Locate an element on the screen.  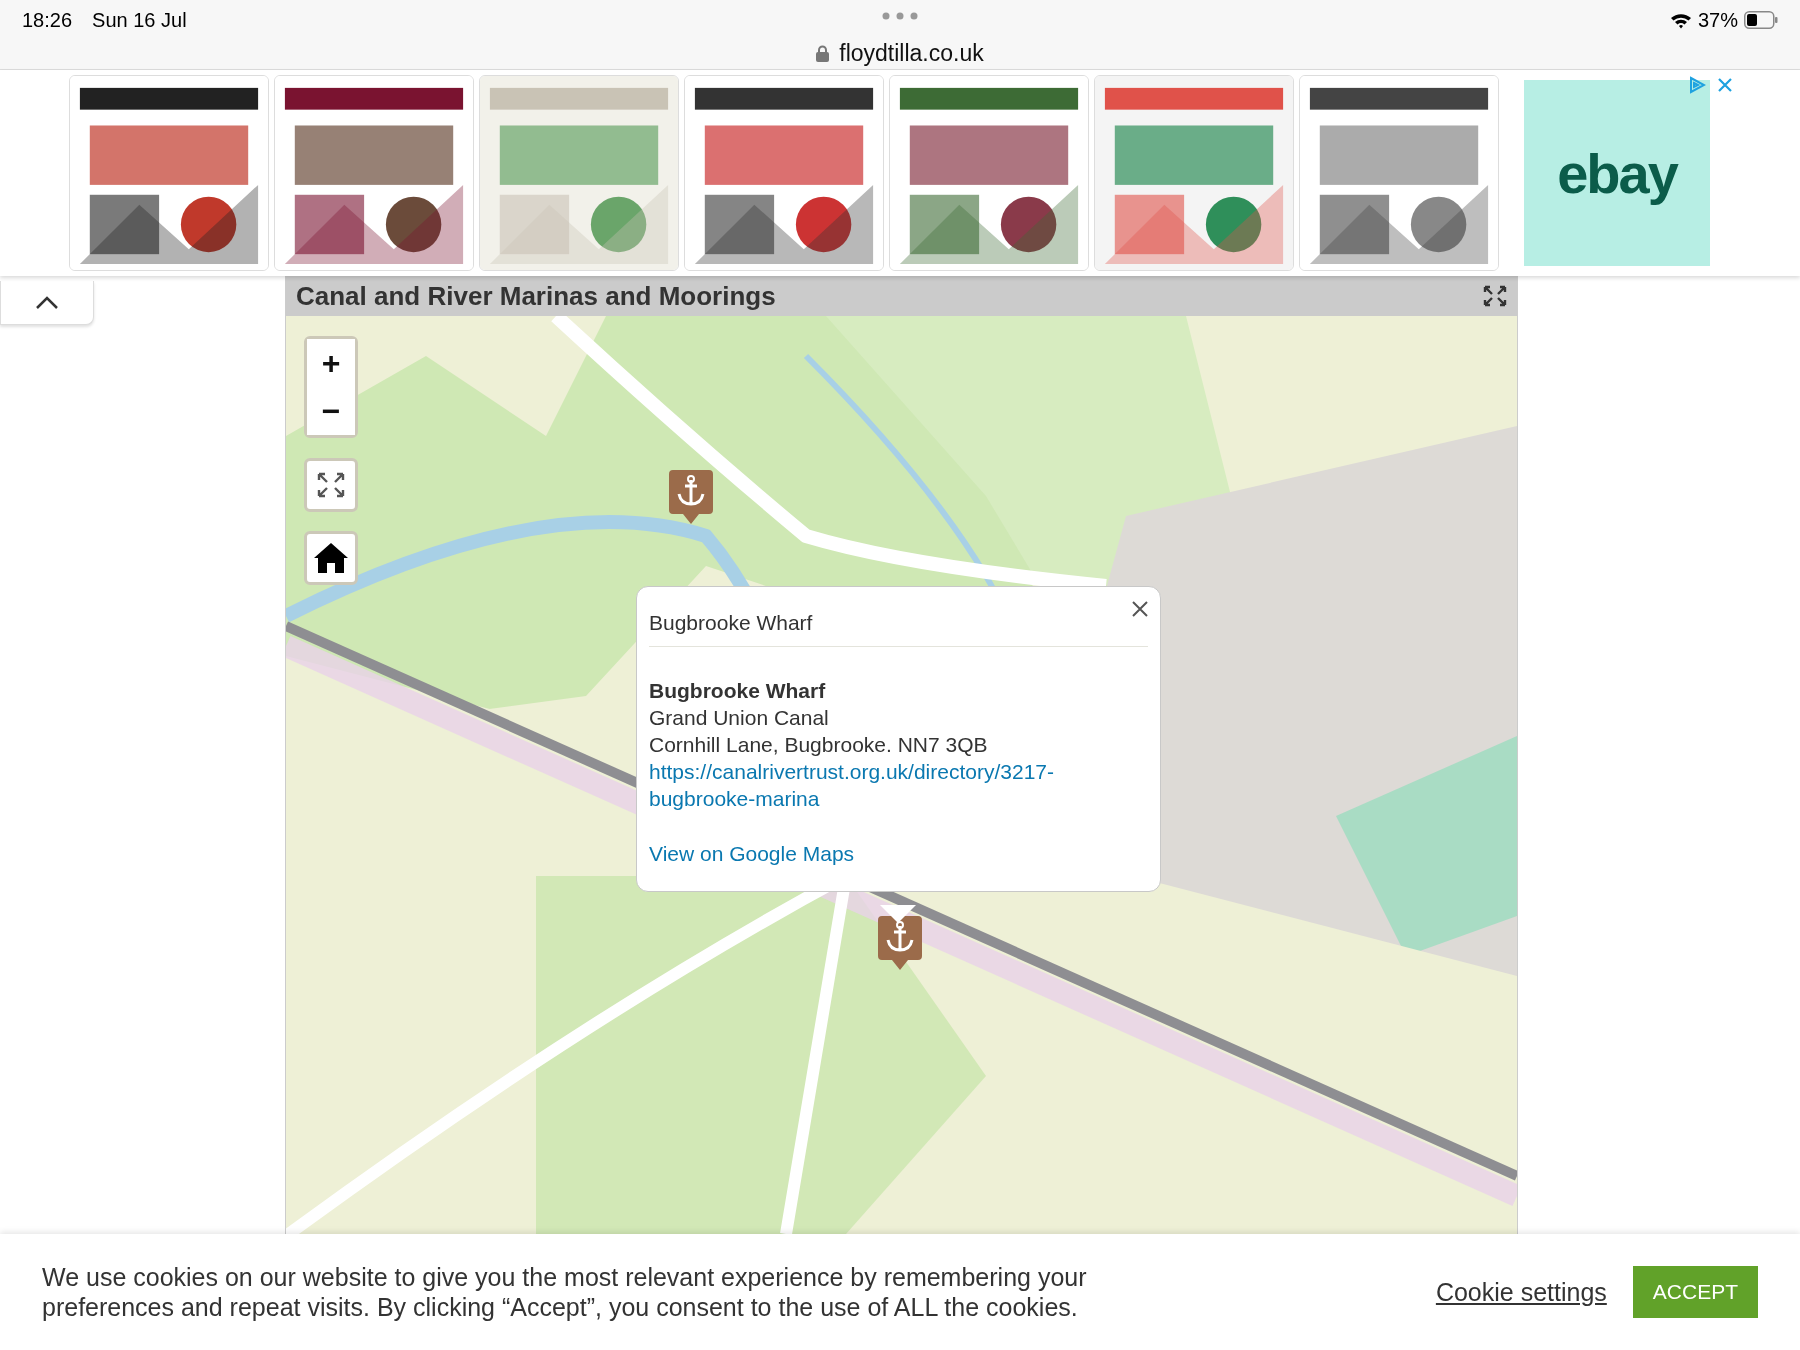
status-time: 18:26 is located at coordinates (47, 20).